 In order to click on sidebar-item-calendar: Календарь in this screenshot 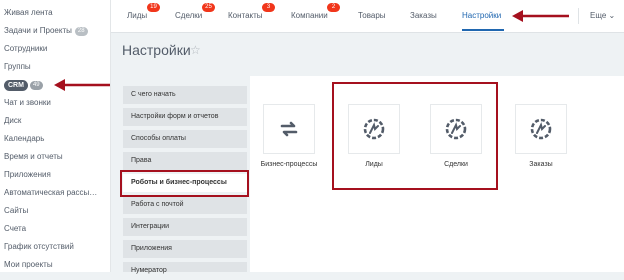, I will do `click(24, 139)`.